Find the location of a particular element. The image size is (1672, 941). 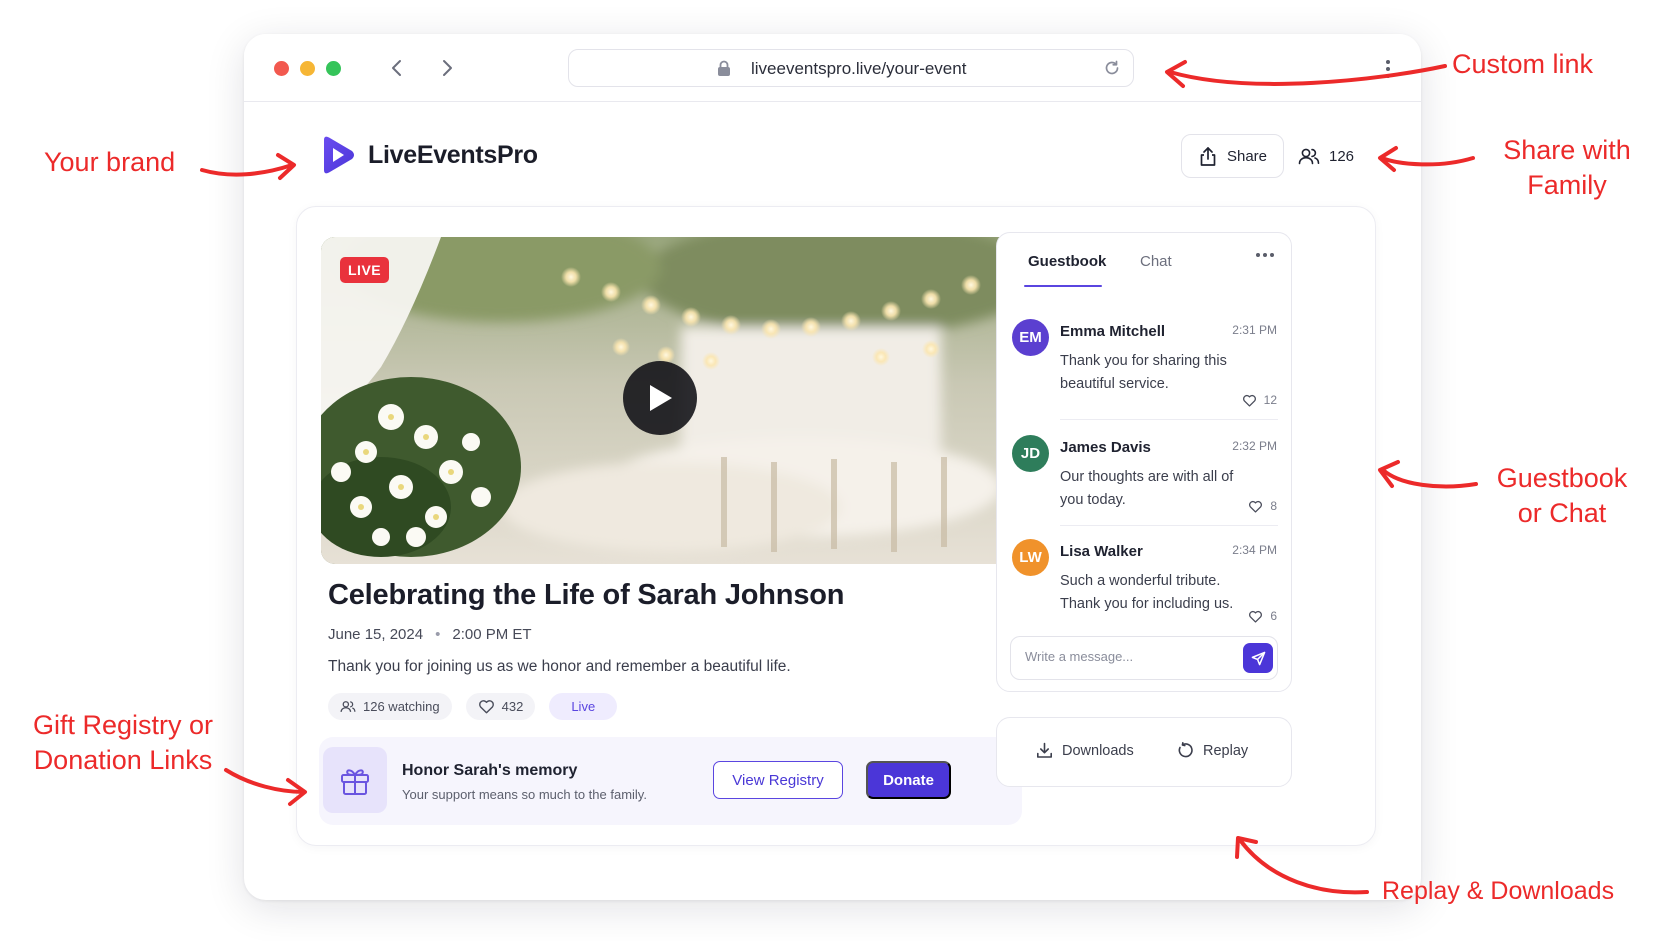

chevron-left-icon is located at coordinates (396, 68).